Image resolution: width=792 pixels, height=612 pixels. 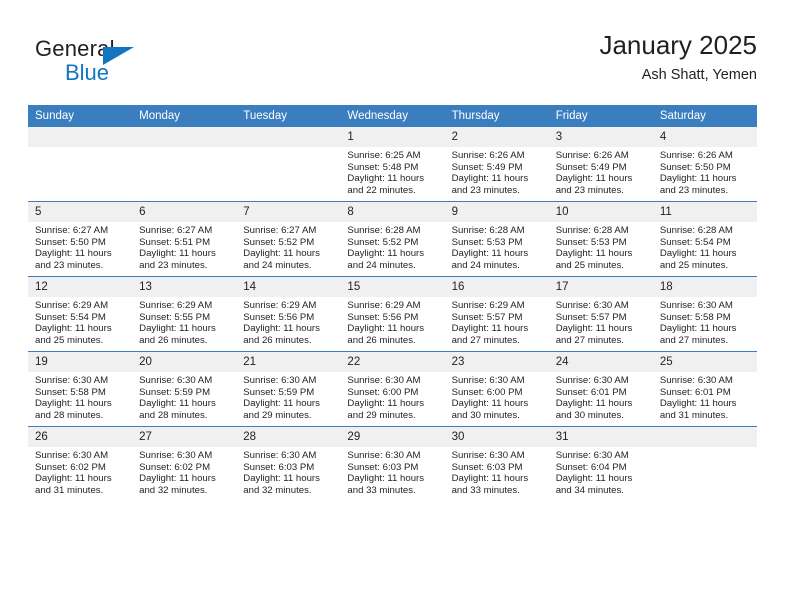 What do you see at coordinates (386, 184) in the screenshot?
I see `daylight-text: Daylight: 11 hours and 22 minutes.` at bounding box center [386, 184].